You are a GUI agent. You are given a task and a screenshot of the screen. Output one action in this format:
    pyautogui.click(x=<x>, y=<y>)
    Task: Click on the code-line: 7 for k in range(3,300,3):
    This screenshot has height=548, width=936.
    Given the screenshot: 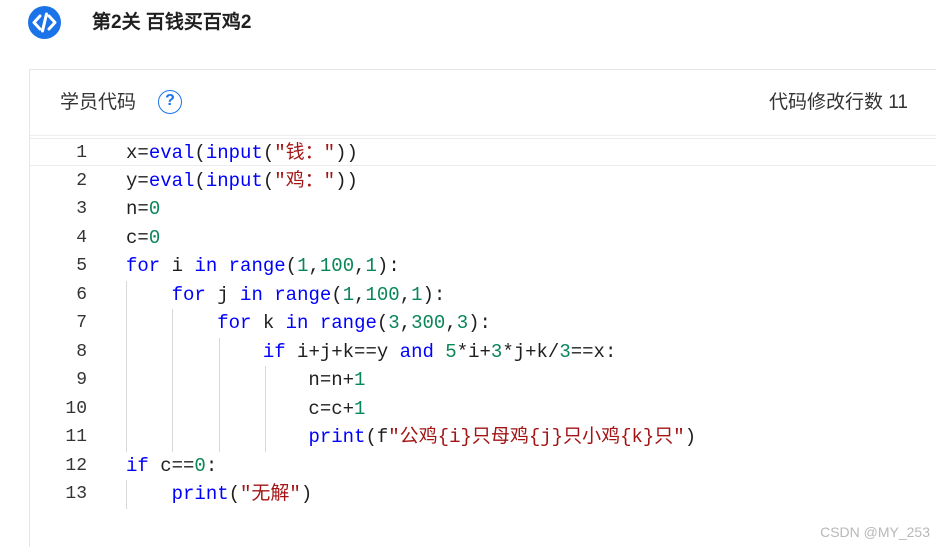 What is the action you would take?
    pyautogui.click(x=483, y=323)
    